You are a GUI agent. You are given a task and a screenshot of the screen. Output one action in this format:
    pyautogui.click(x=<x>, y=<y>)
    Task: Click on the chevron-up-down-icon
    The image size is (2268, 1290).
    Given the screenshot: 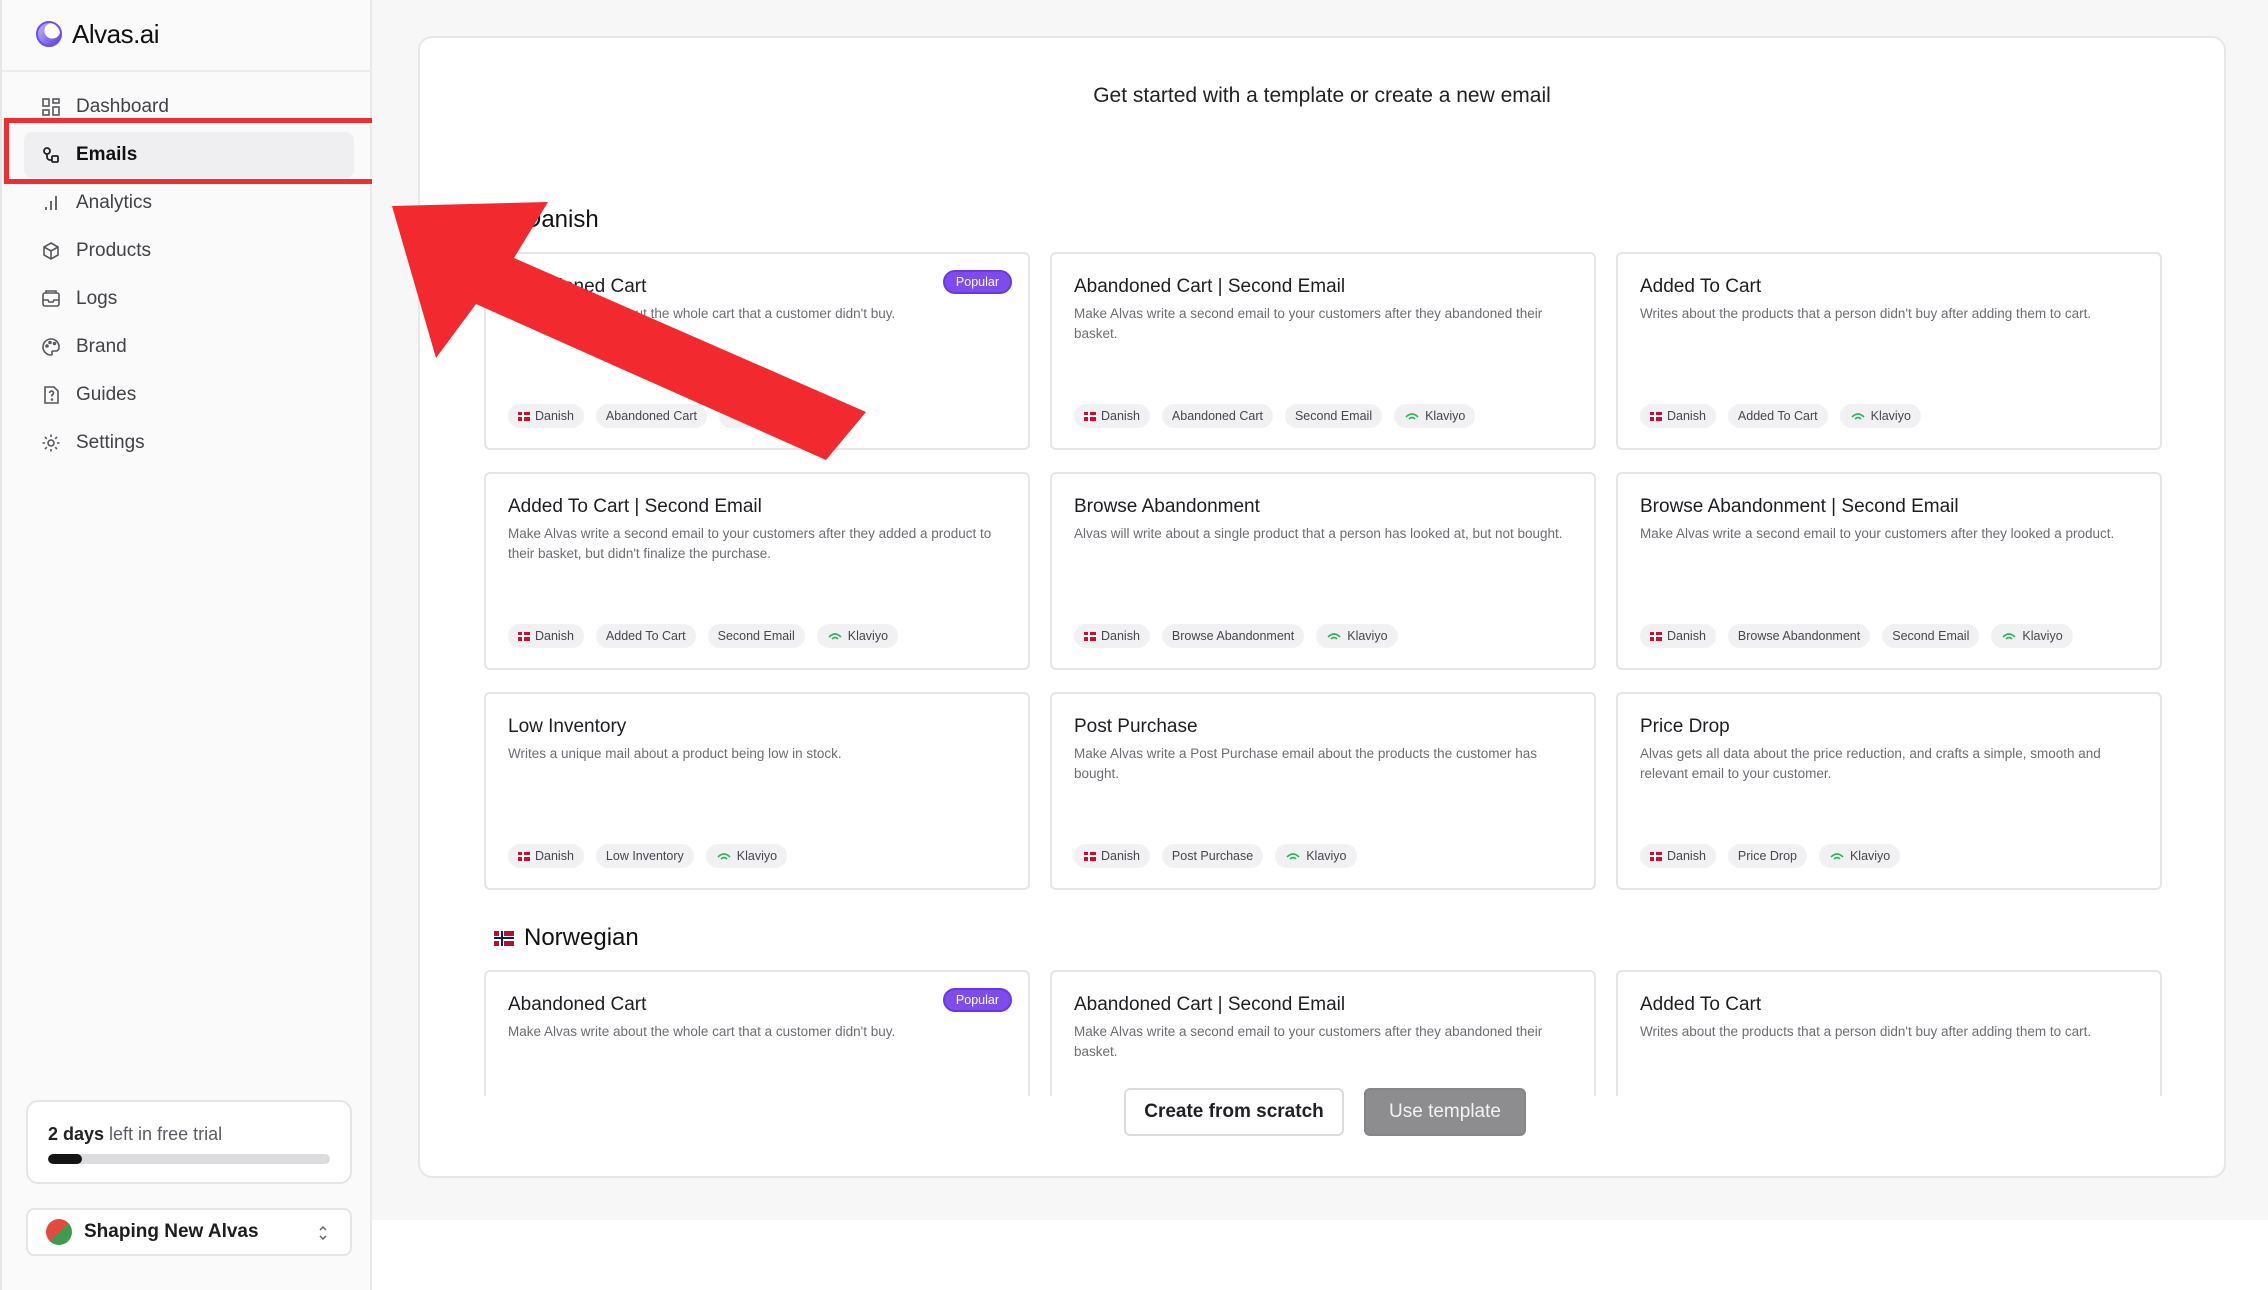 What is the action you would take?
    pyautogui.click(x=323, y=1233)
    